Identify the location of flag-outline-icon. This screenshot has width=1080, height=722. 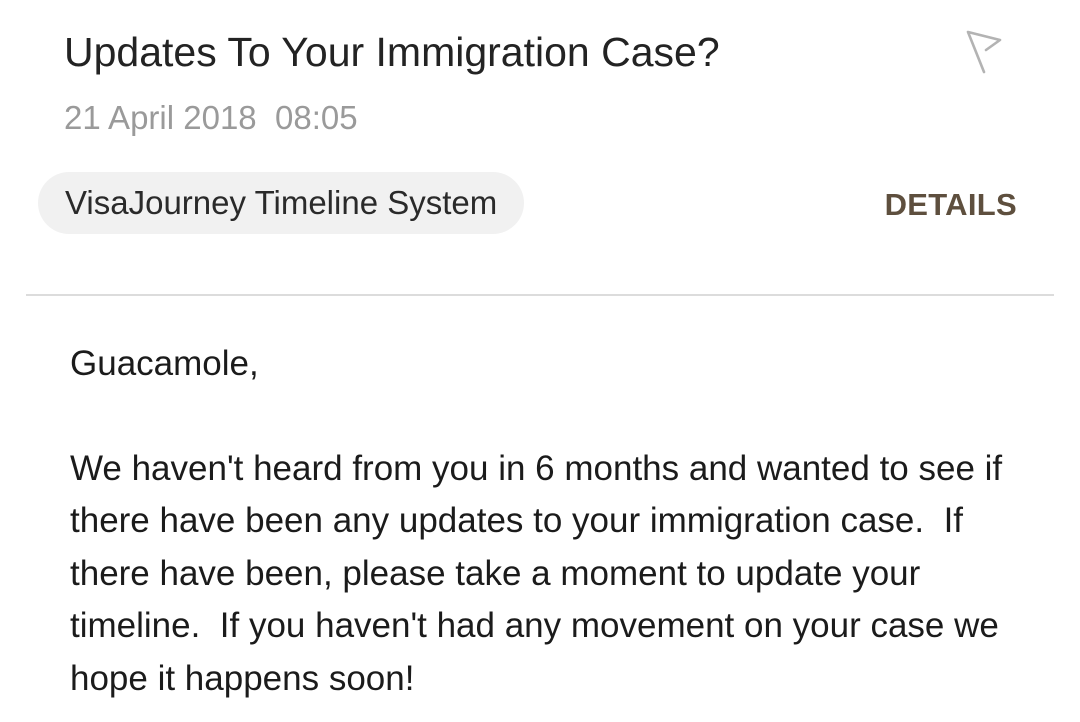
(984, 52).